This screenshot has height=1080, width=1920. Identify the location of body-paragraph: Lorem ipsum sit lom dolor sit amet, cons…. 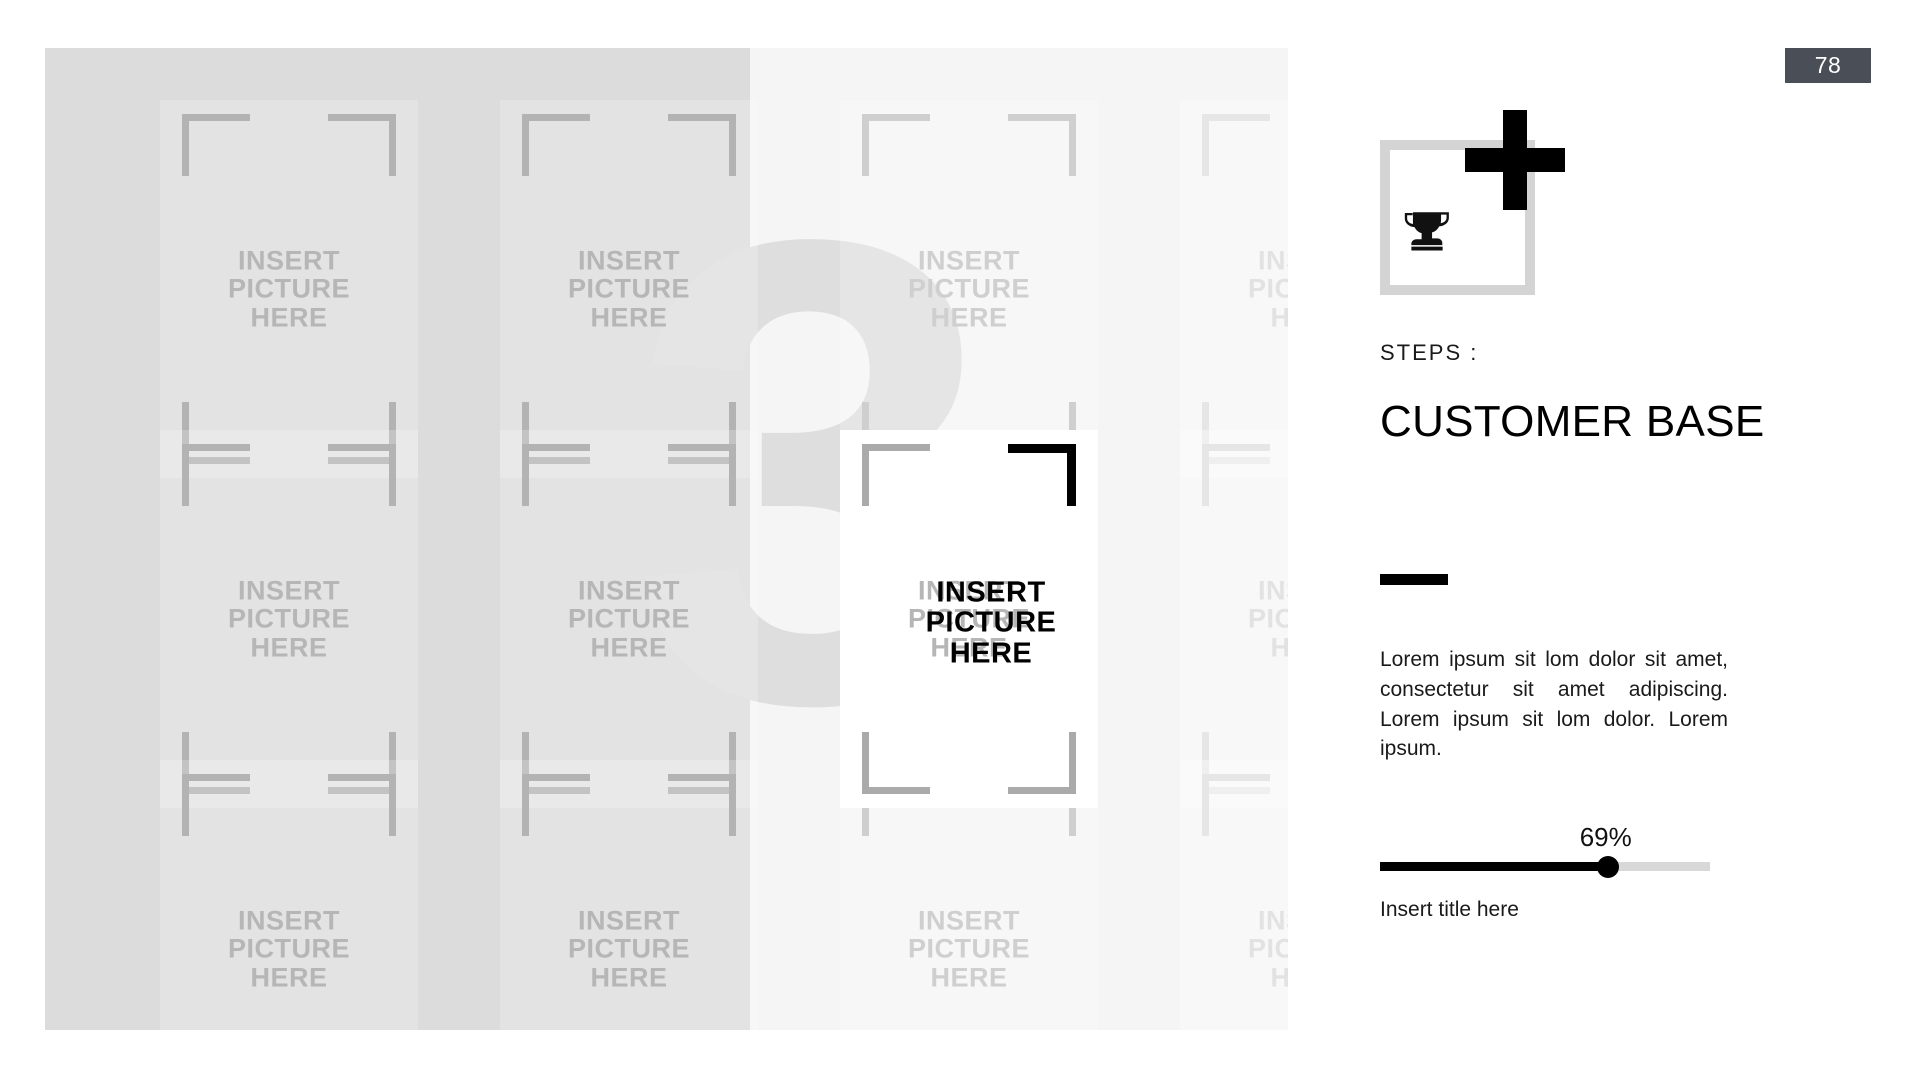
(1554, 704).